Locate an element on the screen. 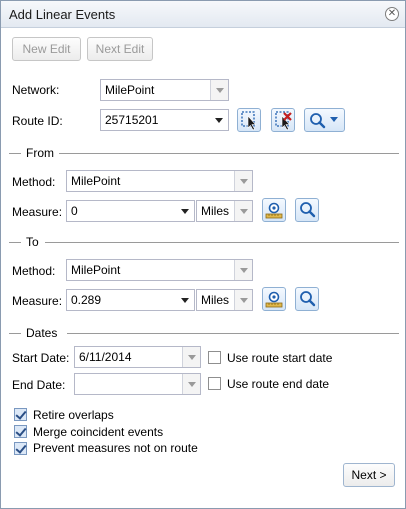 The height and width of the screenshot is (509, 406). use-route-end-date-checkbox is located at coordinates (214, 383).